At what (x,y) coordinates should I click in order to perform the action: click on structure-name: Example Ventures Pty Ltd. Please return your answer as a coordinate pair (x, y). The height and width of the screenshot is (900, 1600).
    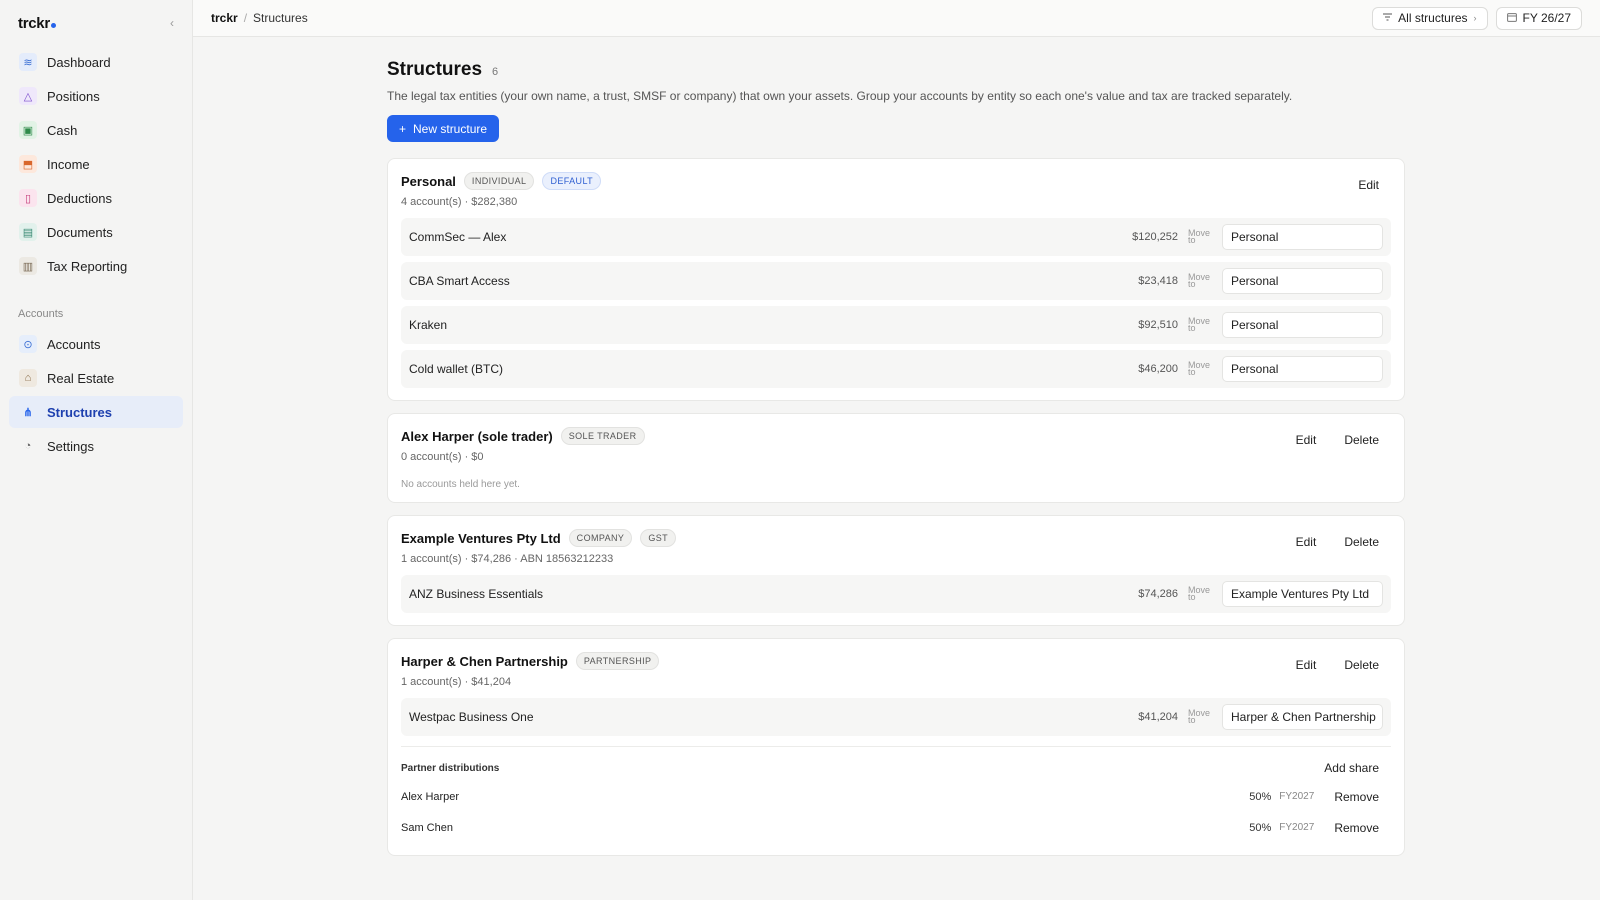
    Looking at the image, I should click on (481, 538).